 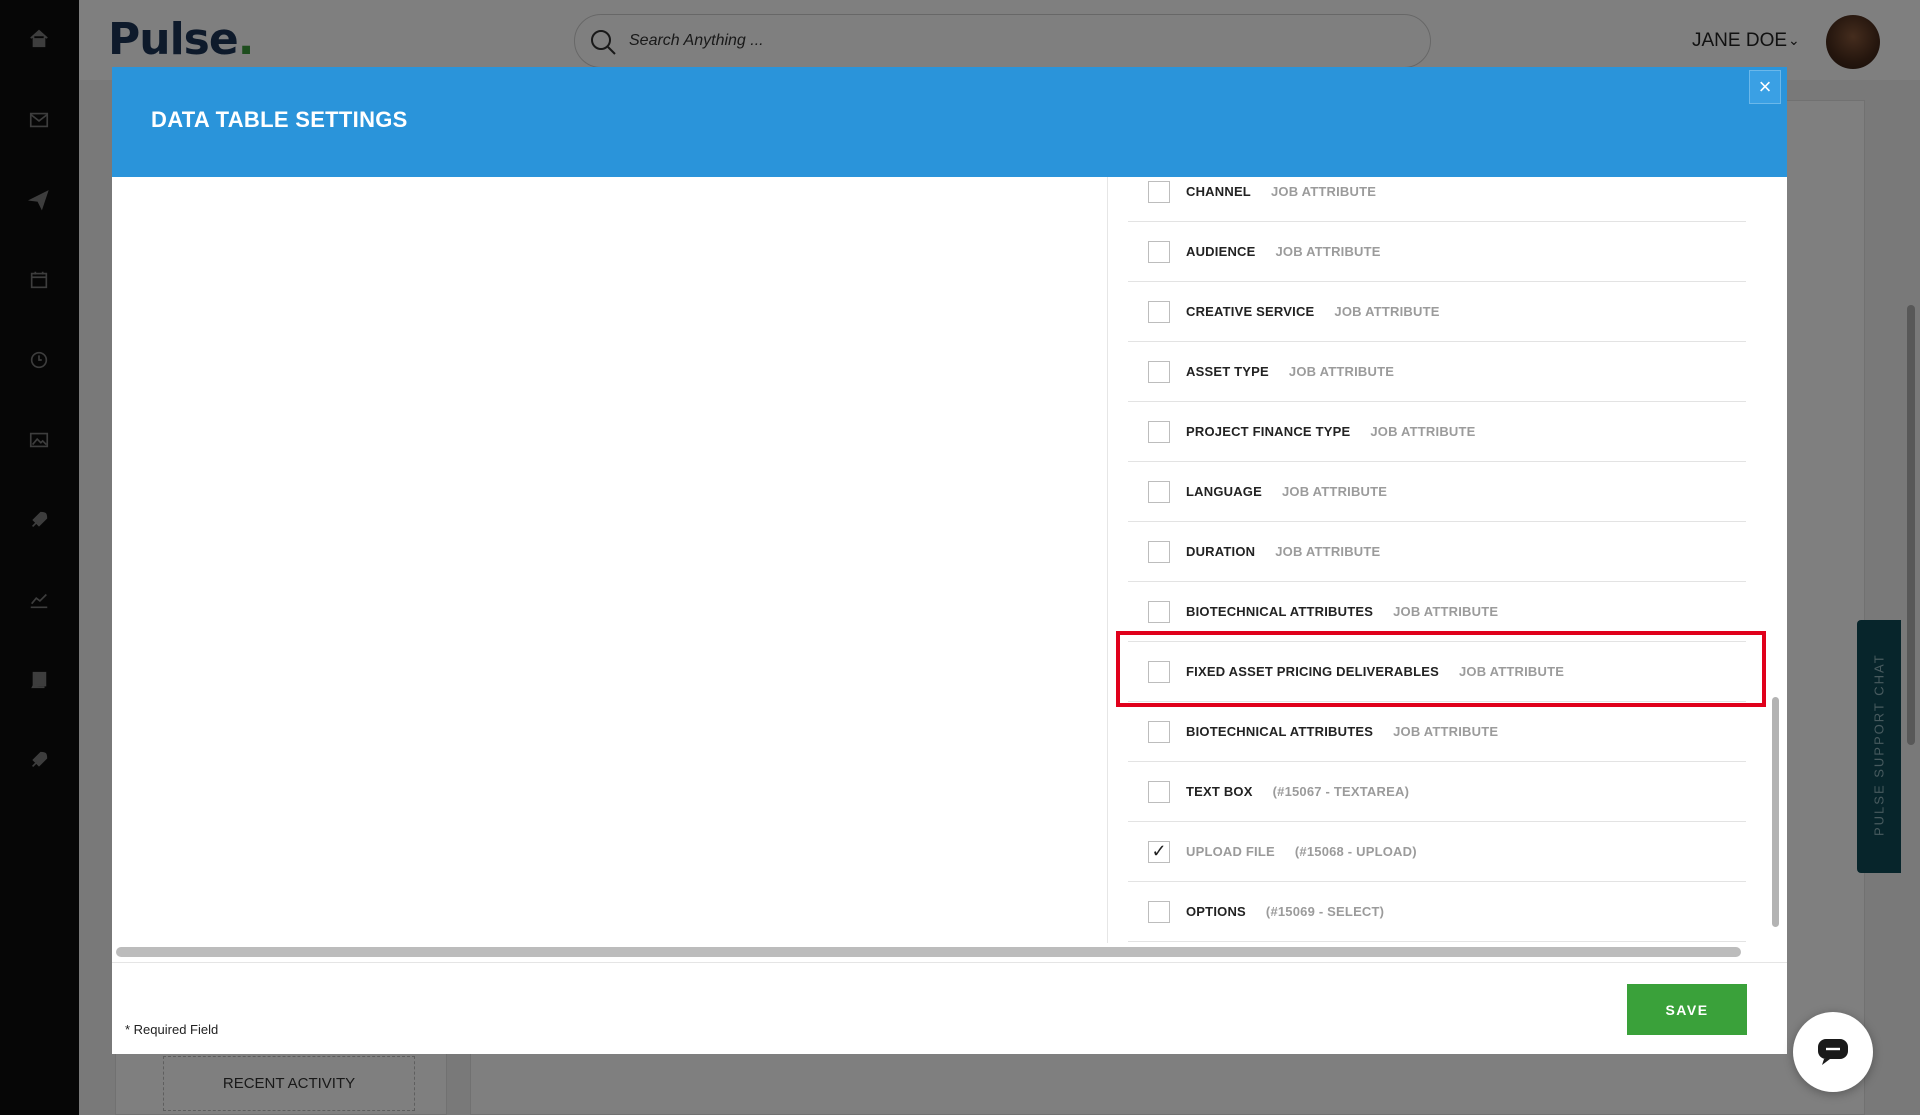 What do you see at coordinates (1227, 371) in the screenshot?
I see `attribute-label: ASSET TYPE` at bounding box center [1227, 371].